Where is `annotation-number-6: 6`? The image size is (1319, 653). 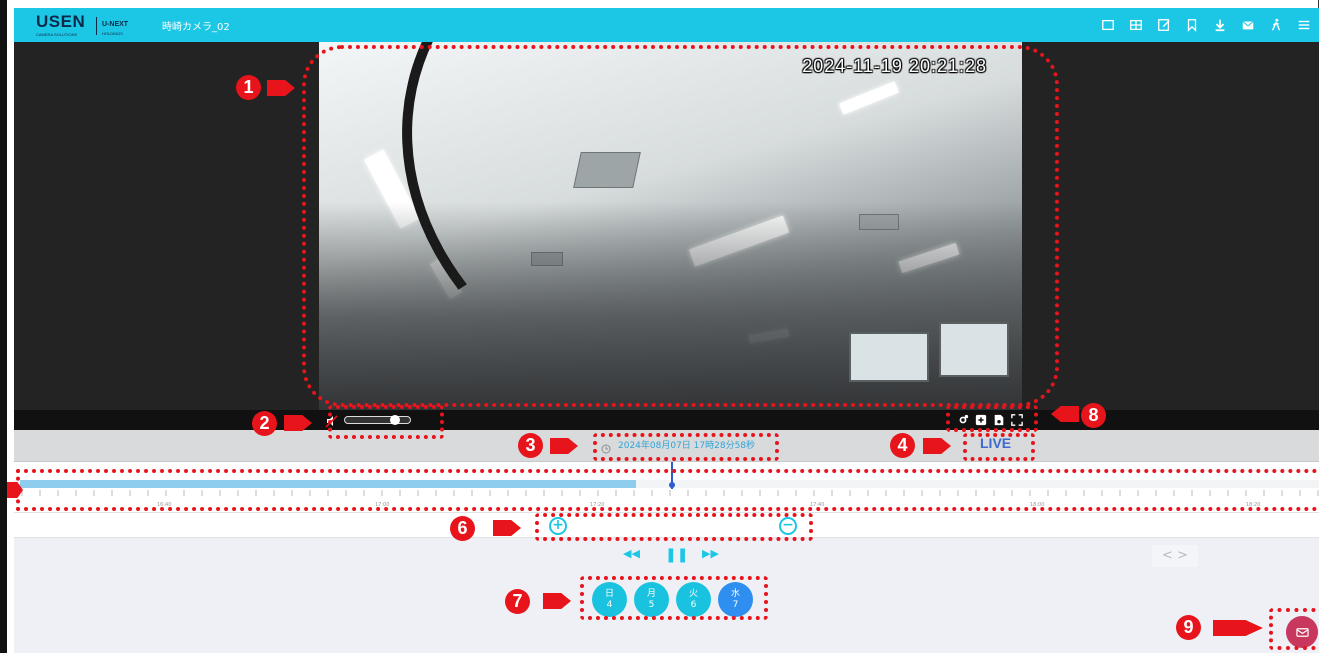 annotation-number-6: 6 is located at coordinates (462, 528).